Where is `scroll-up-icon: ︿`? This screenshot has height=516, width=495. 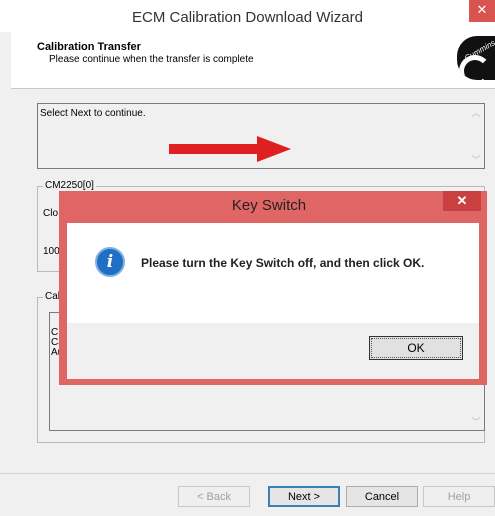
scroll-up-icon: ︿ is located at coordinates (476, 112).